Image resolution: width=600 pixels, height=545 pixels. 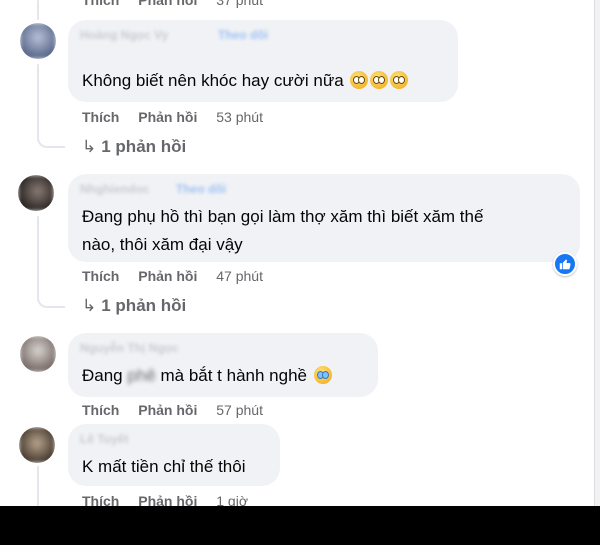 I want to click on timestamp: 57 phút, so click(x=239, y=410).